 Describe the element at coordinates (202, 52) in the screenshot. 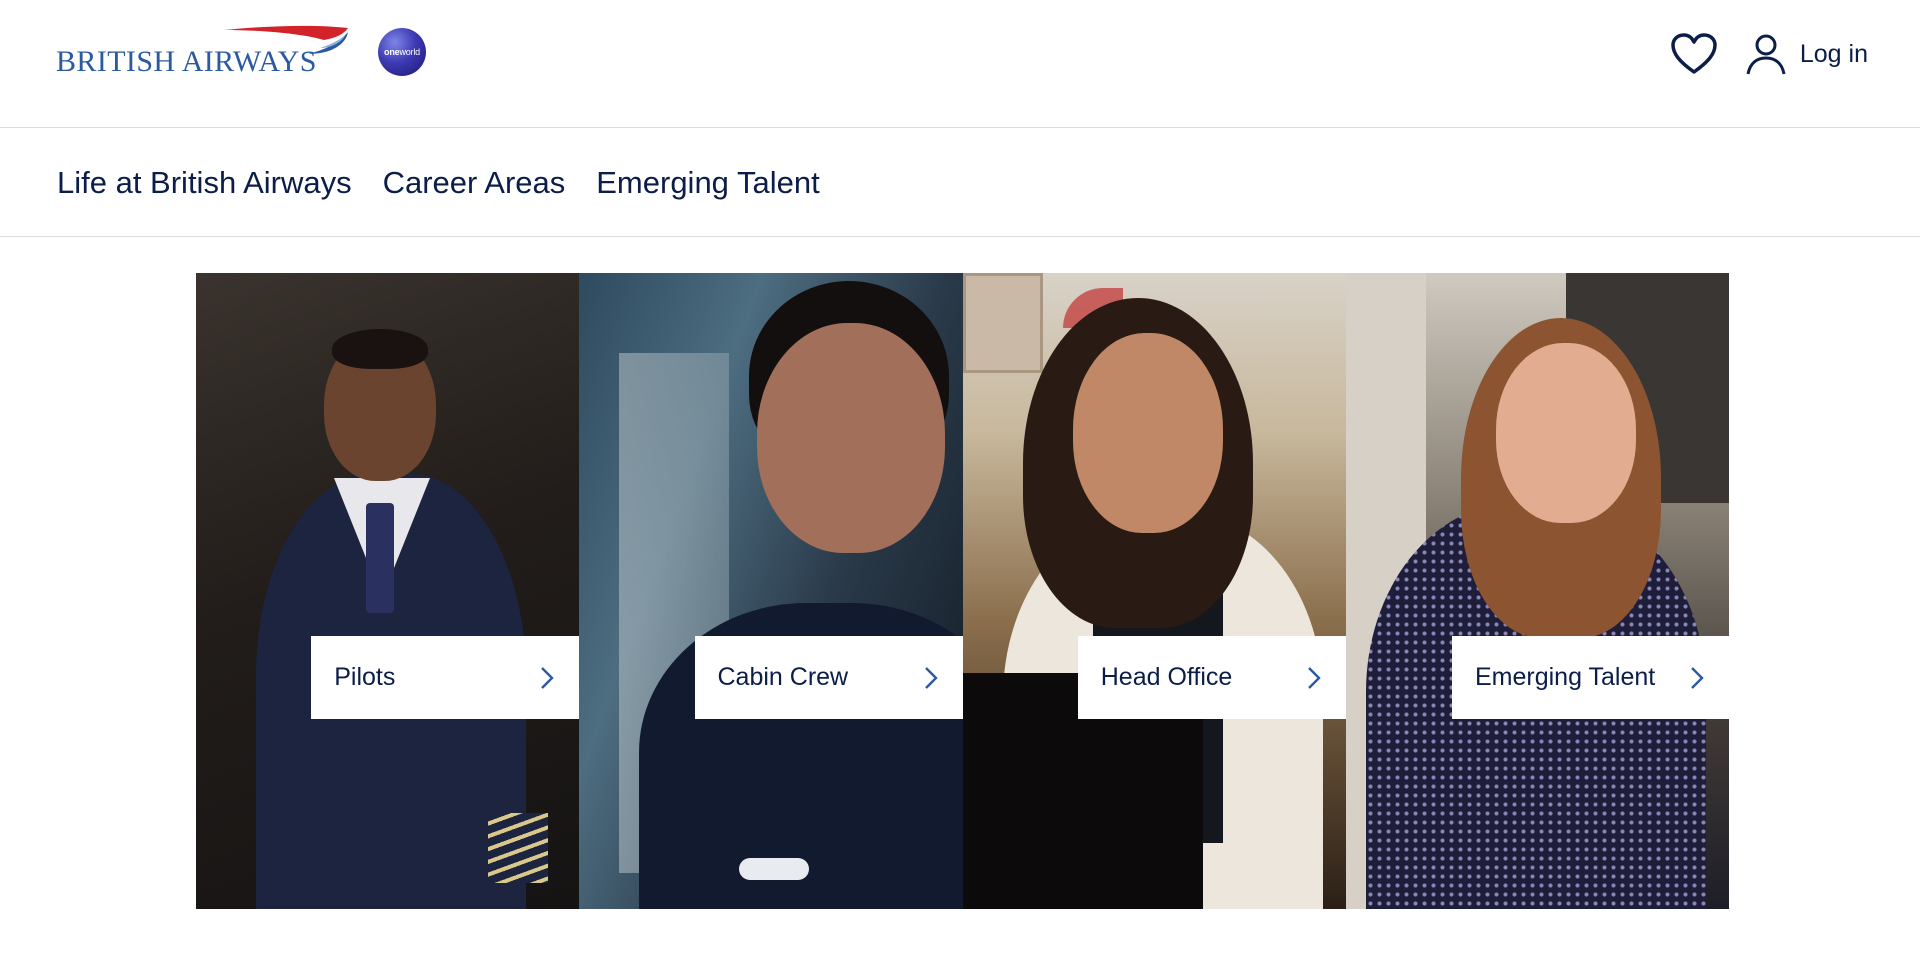

I see `british-airways-logo: BRITISH AIRWAYS` at that location.